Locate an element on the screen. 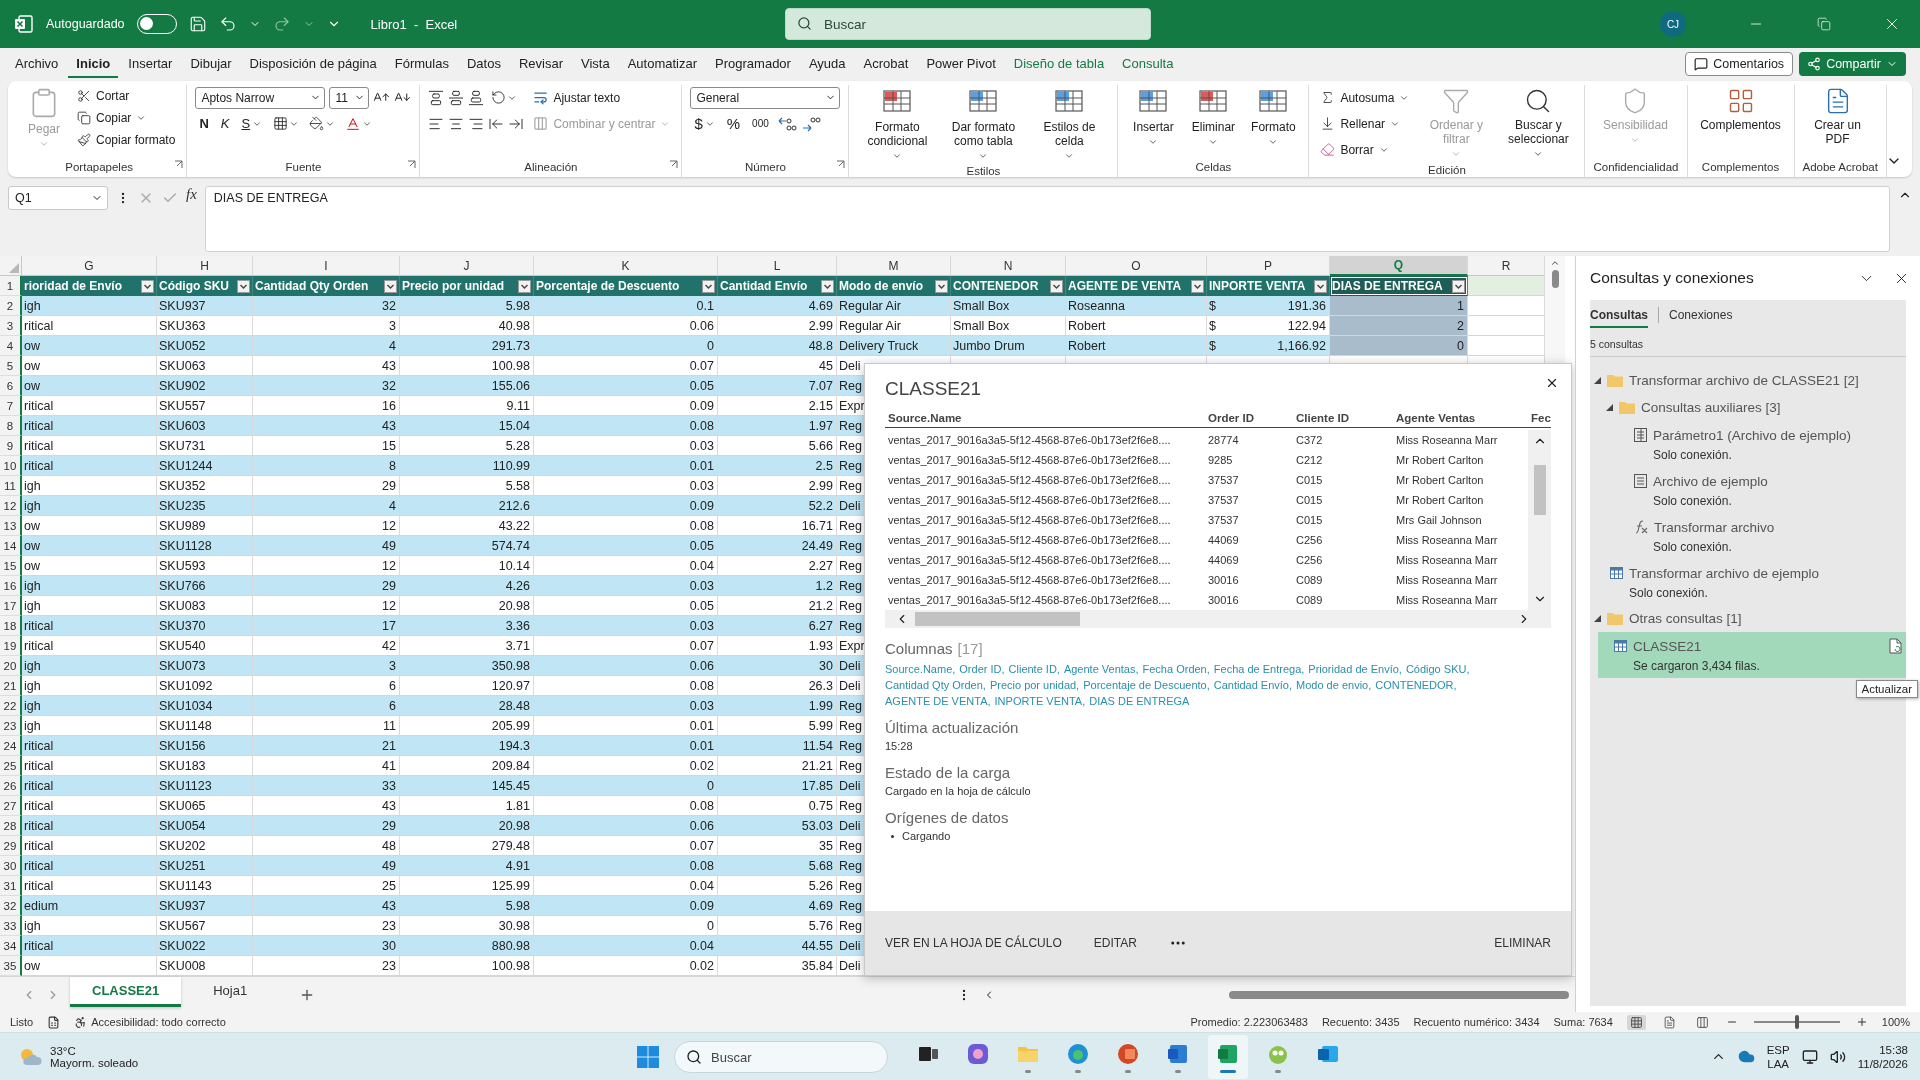 The width and height of the screenshot is (1920, 1080). column-link: Source.Name, is located at coordinates (920, 669).